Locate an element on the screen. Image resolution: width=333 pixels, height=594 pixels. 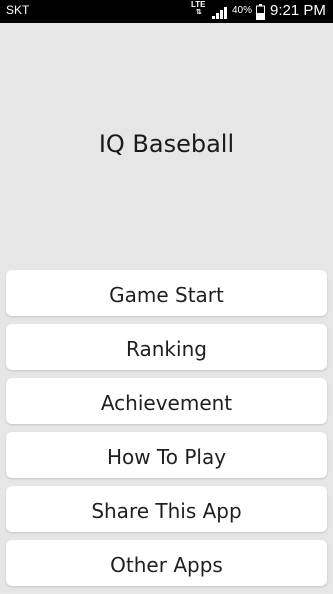
carrier-label: SKT is located at coordinates (18, 10).